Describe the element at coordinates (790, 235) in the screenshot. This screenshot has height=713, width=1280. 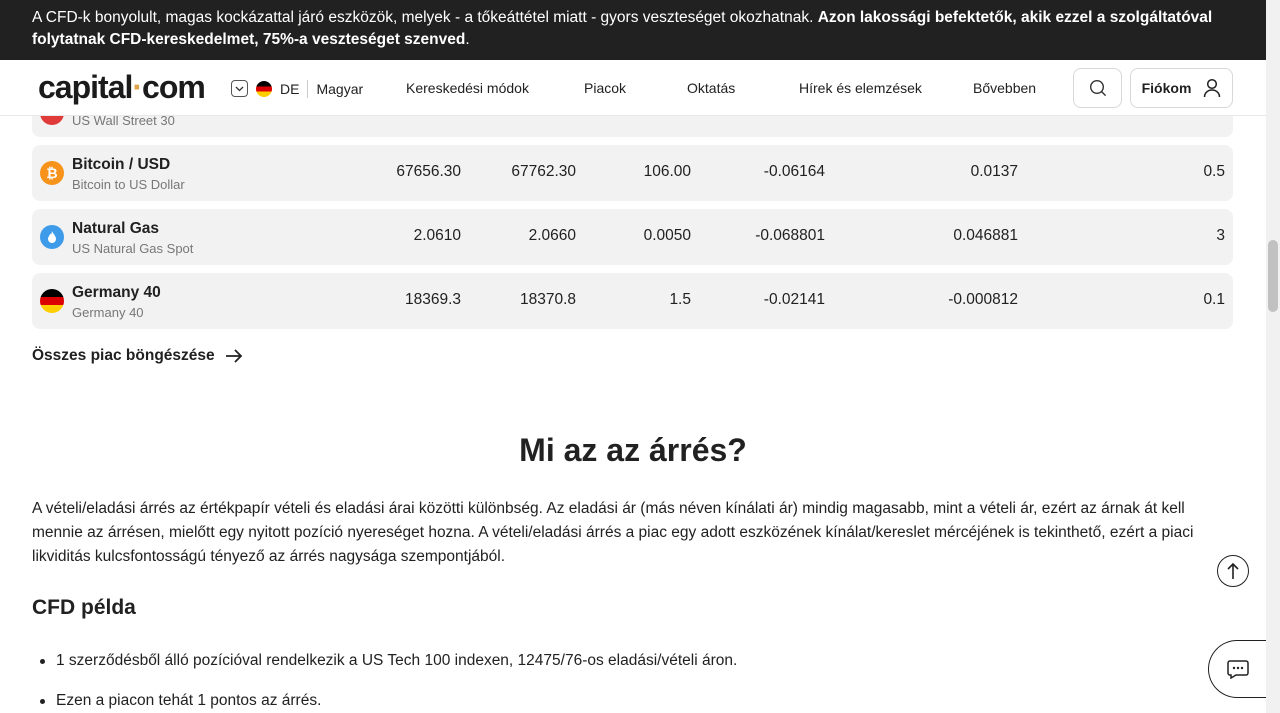
I see `long-swap: -0.068801` at that location.